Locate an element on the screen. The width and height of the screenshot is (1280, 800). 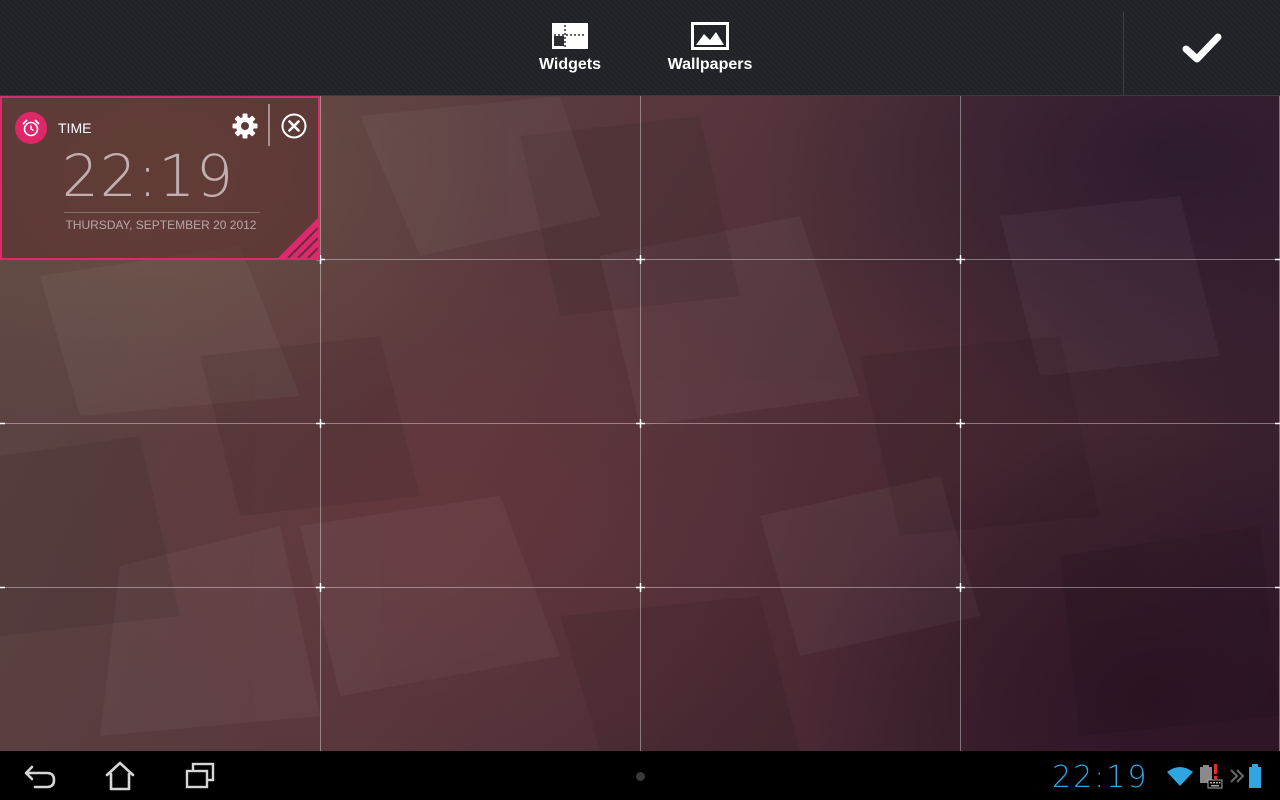
back-button is located at coordinates (40, 776).